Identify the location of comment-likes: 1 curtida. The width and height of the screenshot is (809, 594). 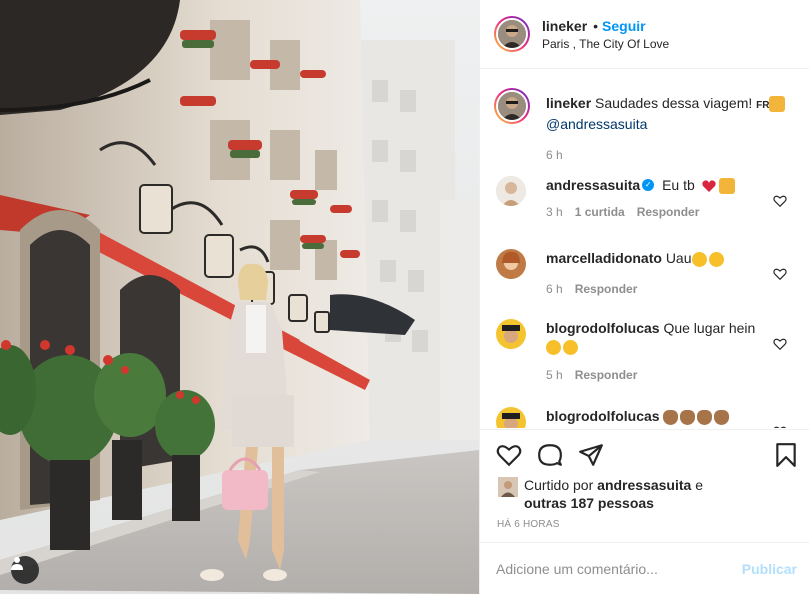
(600, 212).